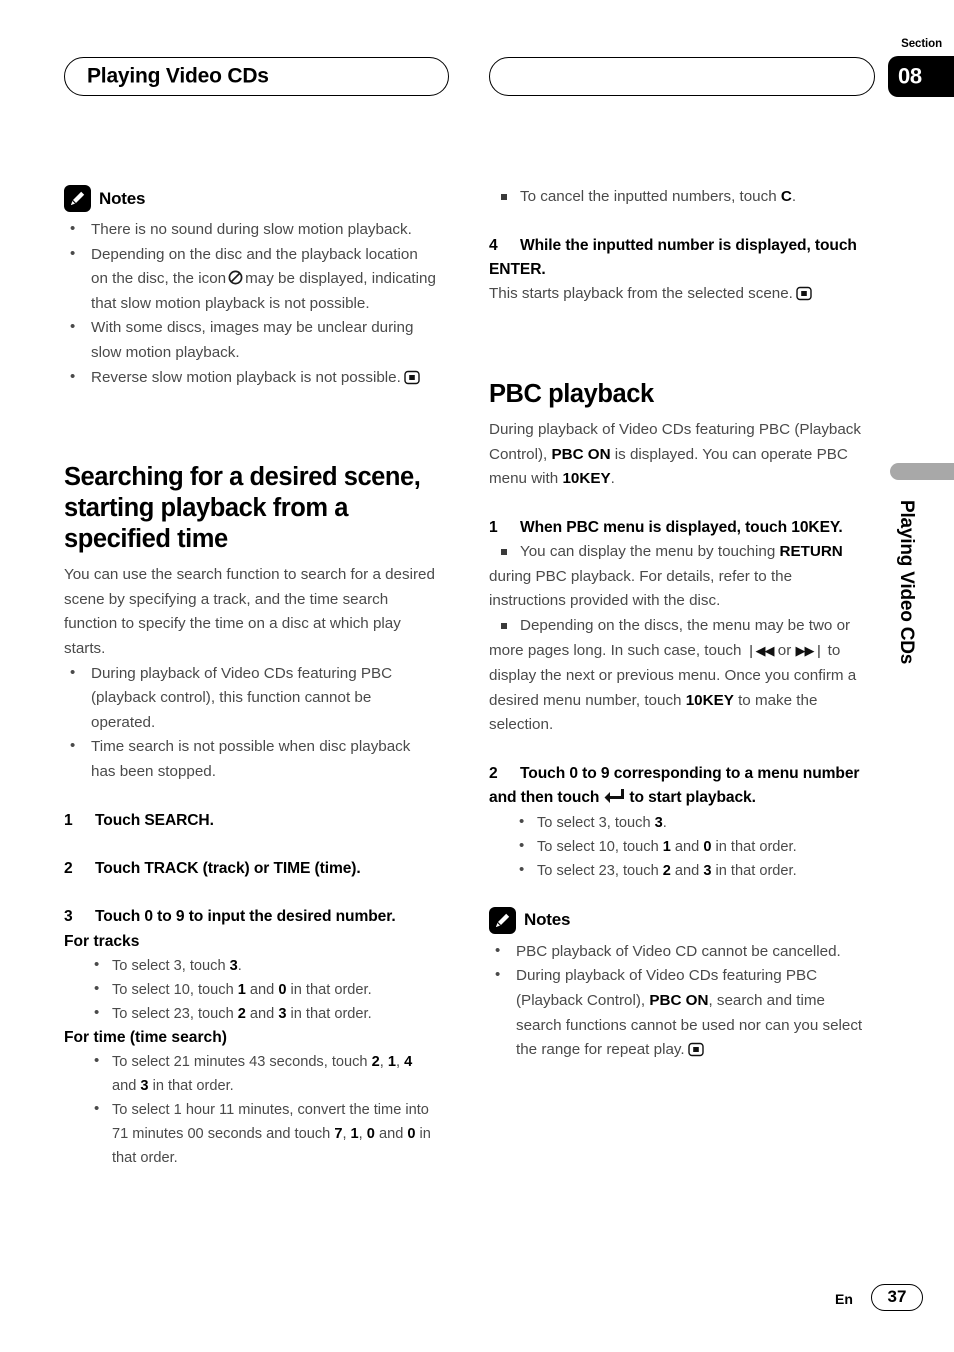 The height and width of the screenshot is (1352, 954). What do you see at coordinates (666, 870) in the screenshot?
I see `key: 2` at bounding box center [666, 870].